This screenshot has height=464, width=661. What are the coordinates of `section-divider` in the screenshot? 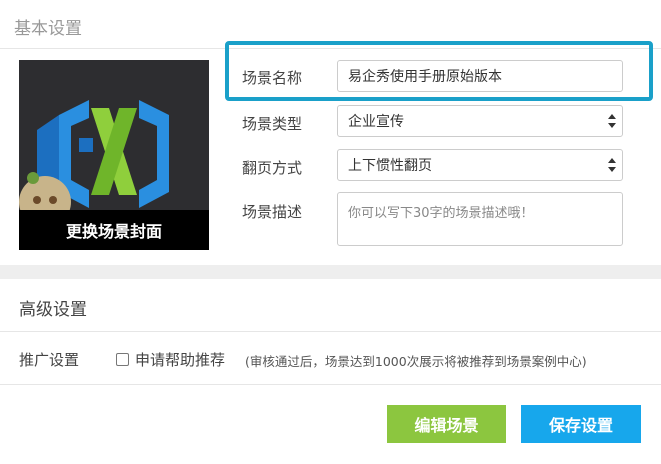 It's located at (330, 272).